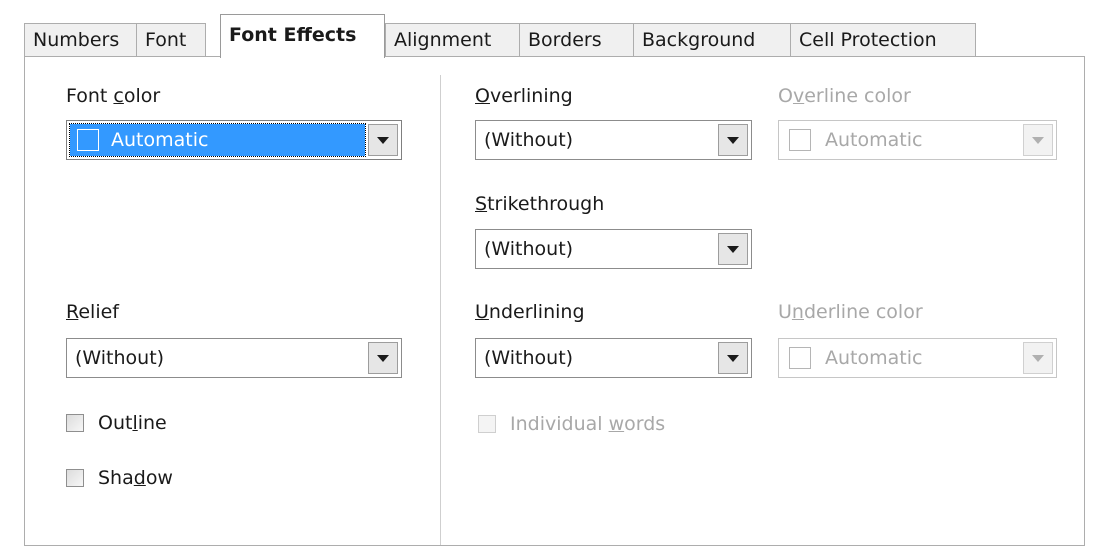 The image size is (1103, 546). I want to click on underlining-label: Underlining, so click(530, 312).